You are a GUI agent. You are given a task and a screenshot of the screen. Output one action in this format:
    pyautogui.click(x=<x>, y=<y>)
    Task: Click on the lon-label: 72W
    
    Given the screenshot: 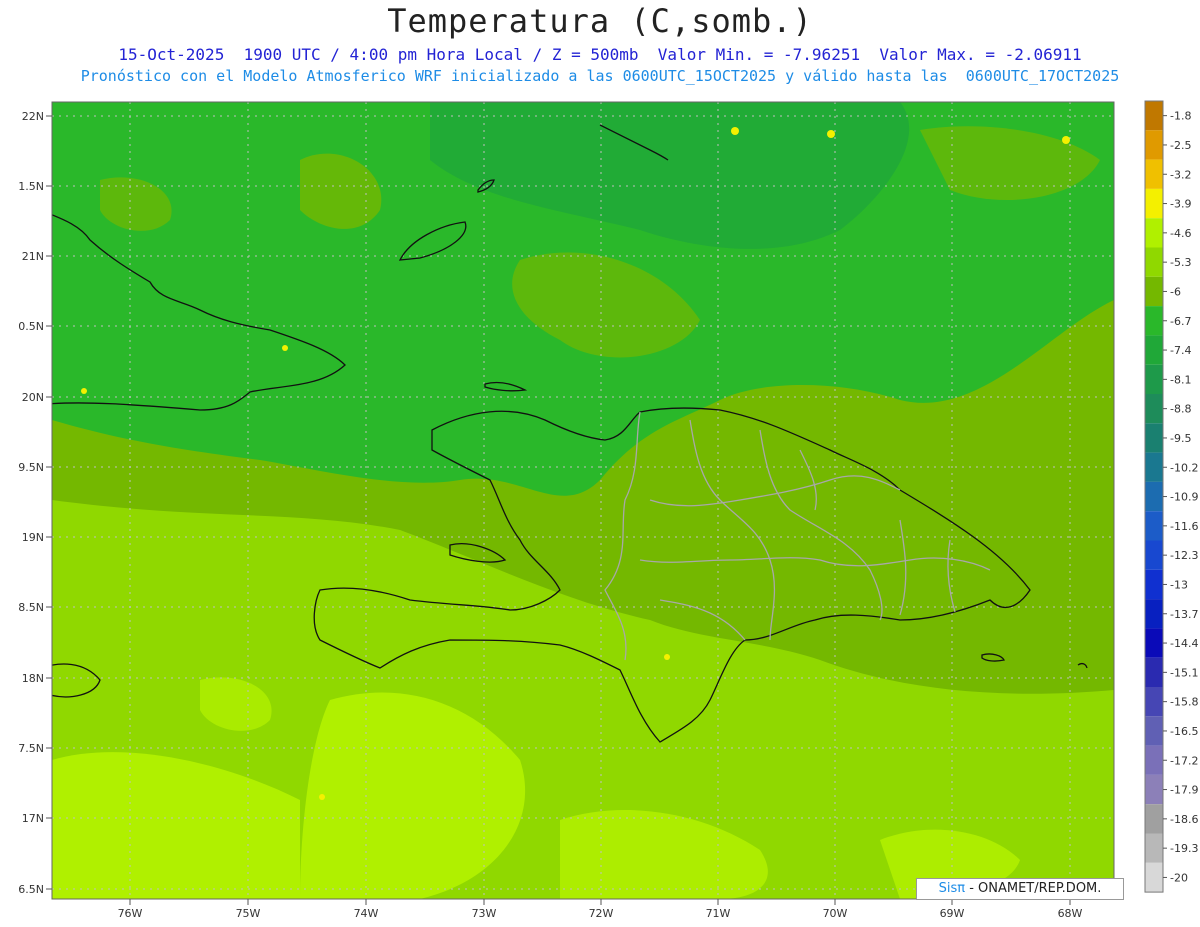 What is the action you would take?
    pyautogui.click(x=601, y=913)
    